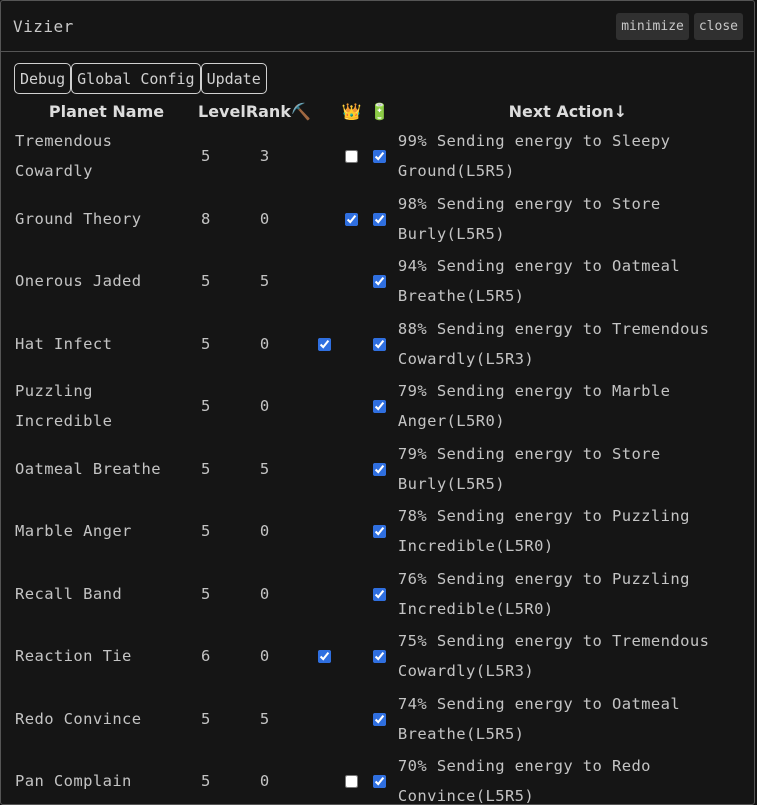 Image resolution: width=757 pixels, height=805 pixels. What do you see at coordinates (268, 111) in the screenshot?
I see `header-rank-label: Rank` at bounding box center [268, 111].